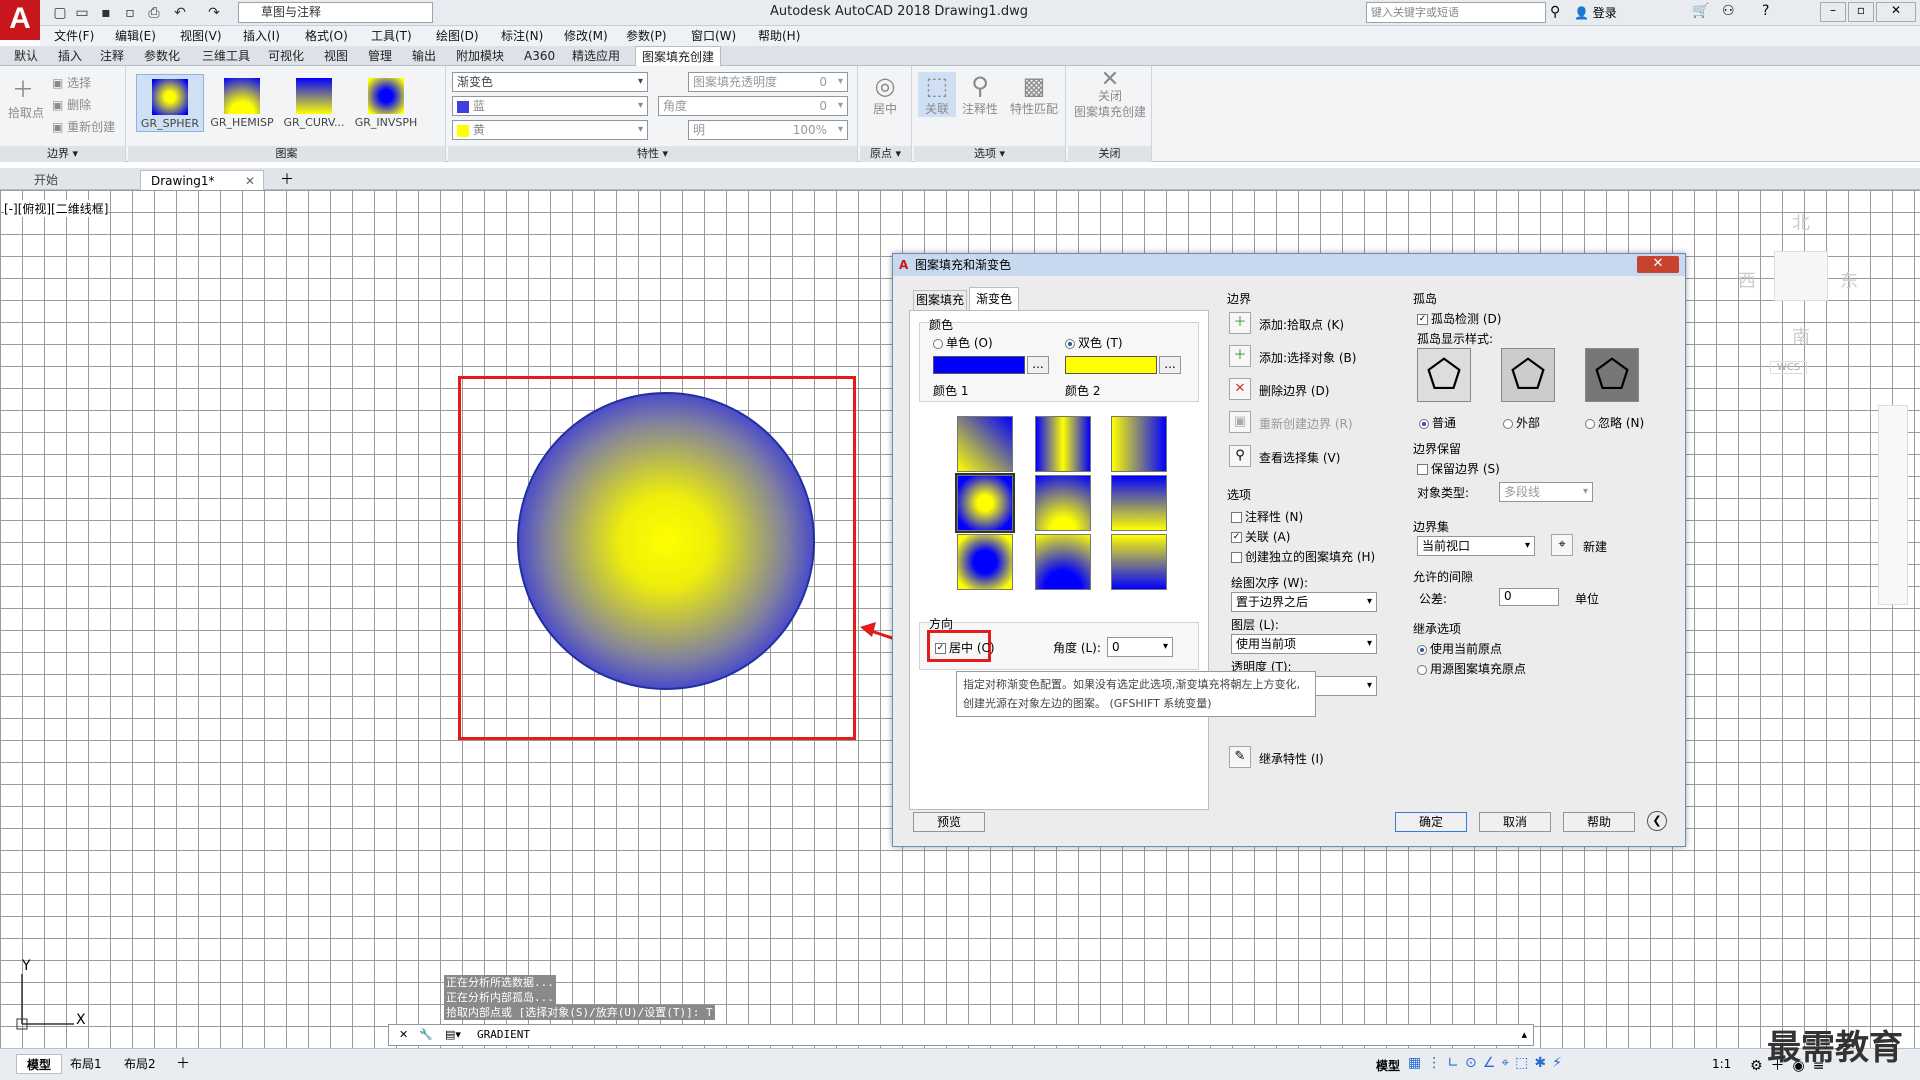  I want to click on menu-item: 编辑(E), so click(135, 36).